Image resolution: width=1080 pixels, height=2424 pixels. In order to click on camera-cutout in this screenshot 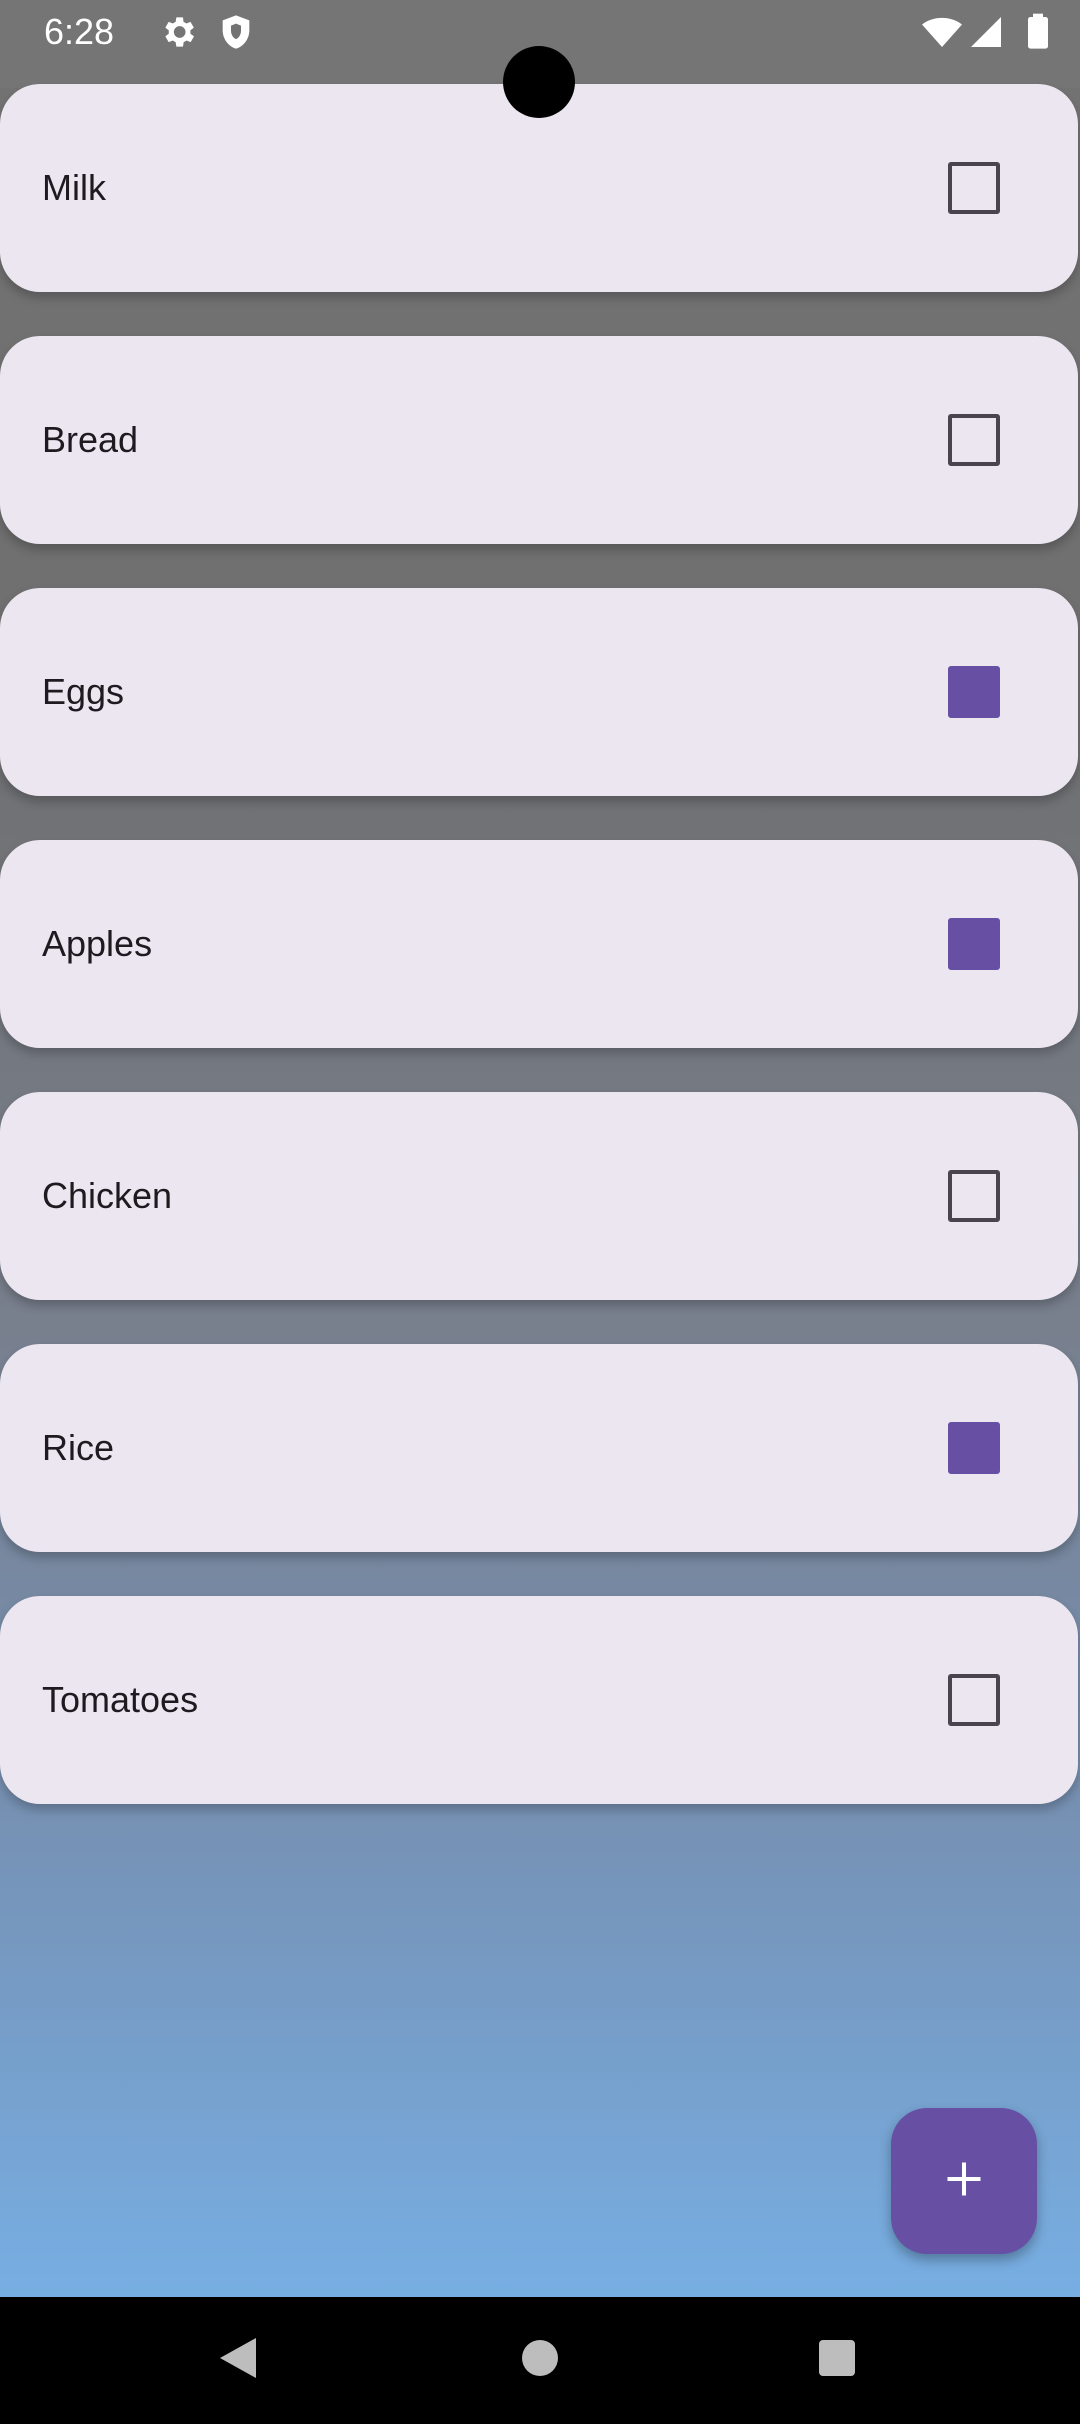, I will do `click(539, 82)`.